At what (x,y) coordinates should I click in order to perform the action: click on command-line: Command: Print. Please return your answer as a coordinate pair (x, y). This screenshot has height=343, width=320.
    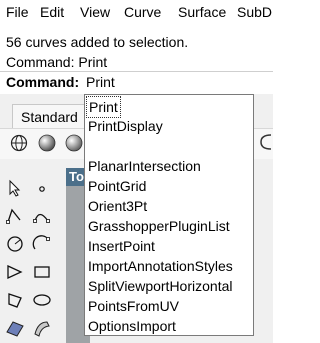
    Looking at the image, I should click on (136, 83).